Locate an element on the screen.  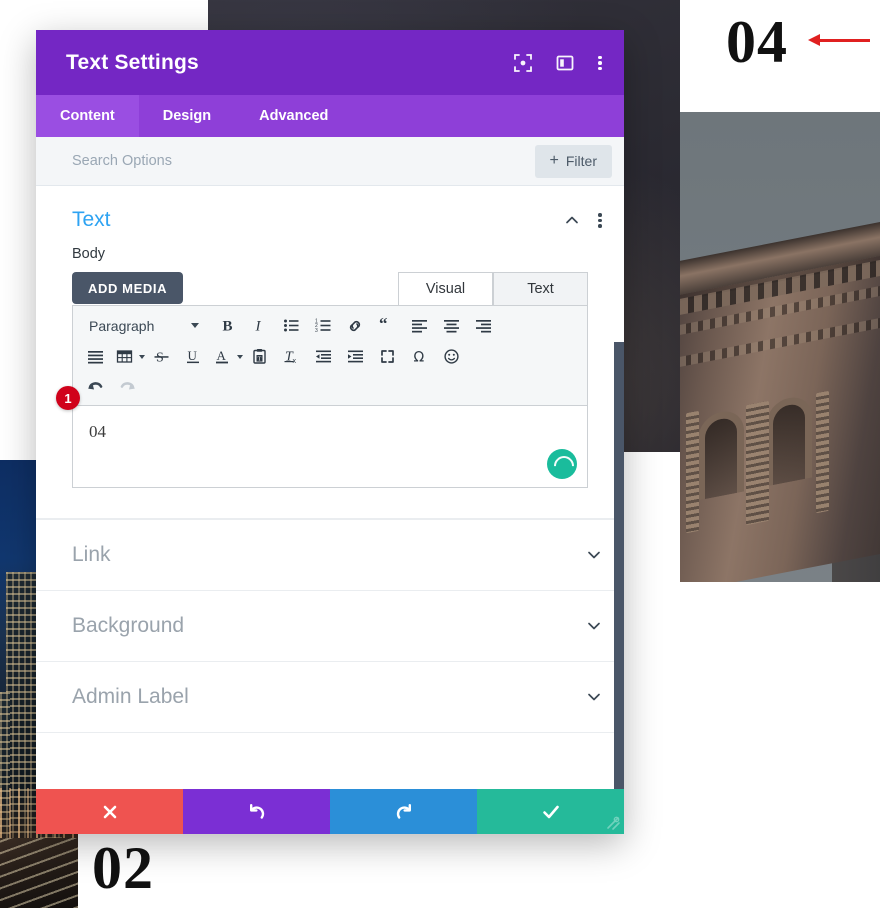
svg-text: U is located at coordinates (192, 355).